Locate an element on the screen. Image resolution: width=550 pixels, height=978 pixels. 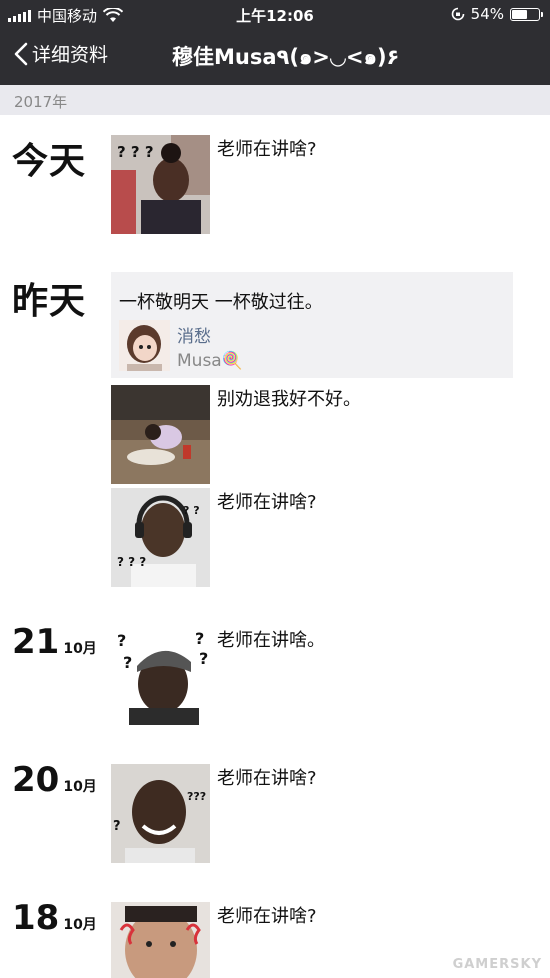
battery-icon is located at coordinates (526, 14).